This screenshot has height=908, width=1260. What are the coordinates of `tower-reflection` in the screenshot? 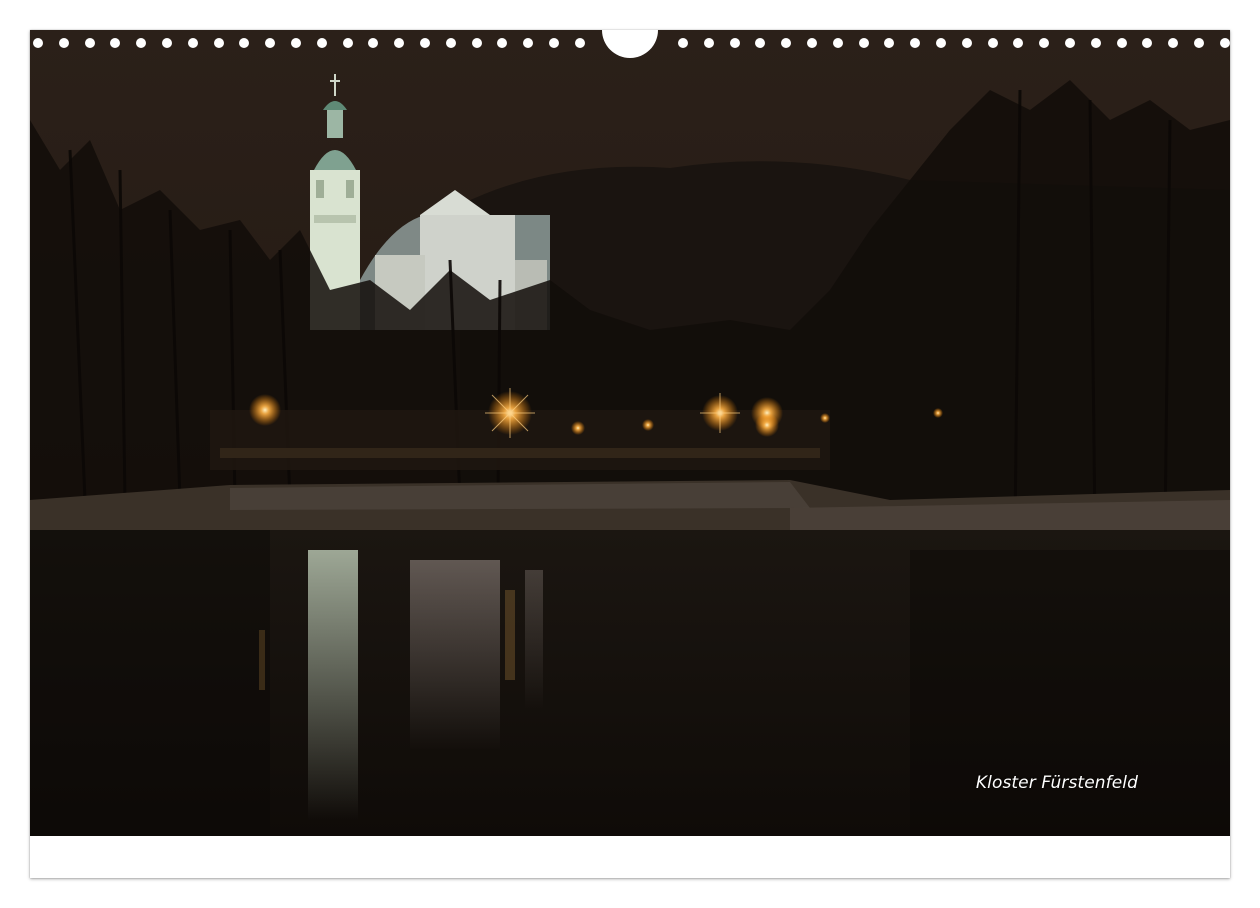 It's located at (333, 685).